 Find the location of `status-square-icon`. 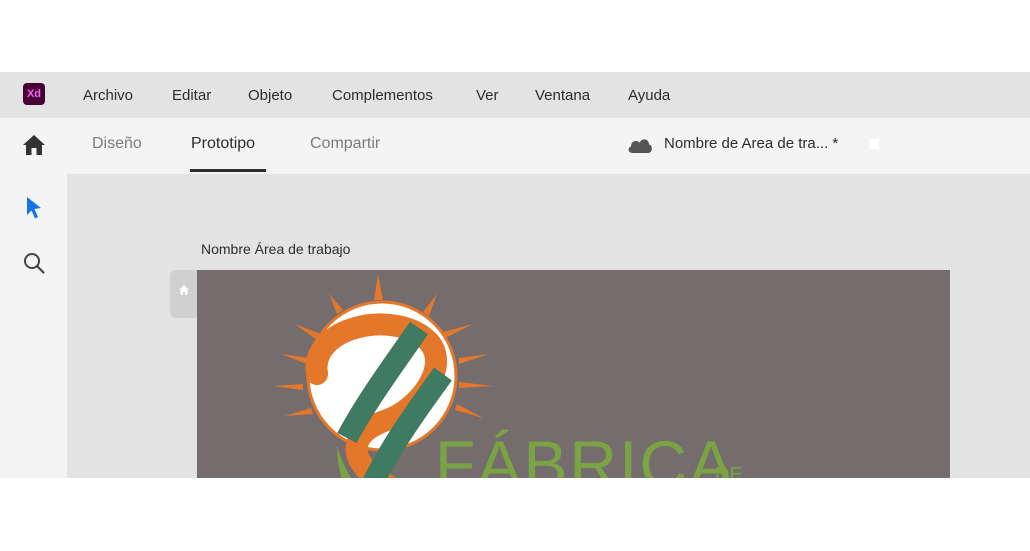

status-square-icon is located at coordinates (874, 144).